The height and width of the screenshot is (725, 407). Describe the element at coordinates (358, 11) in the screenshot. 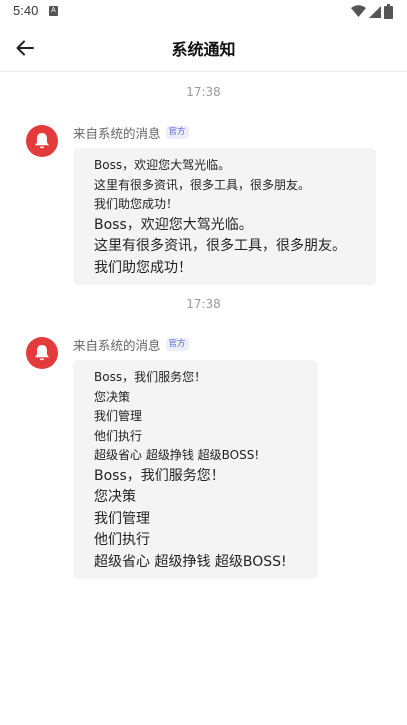

I see `wifi-icon` at that location.